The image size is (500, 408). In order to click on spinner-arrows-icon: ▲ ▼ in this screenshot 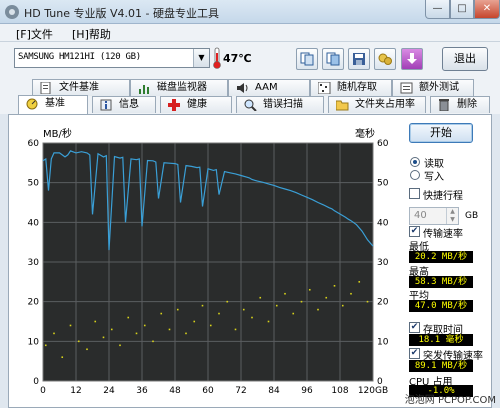, I will do `click(452, 216)`.